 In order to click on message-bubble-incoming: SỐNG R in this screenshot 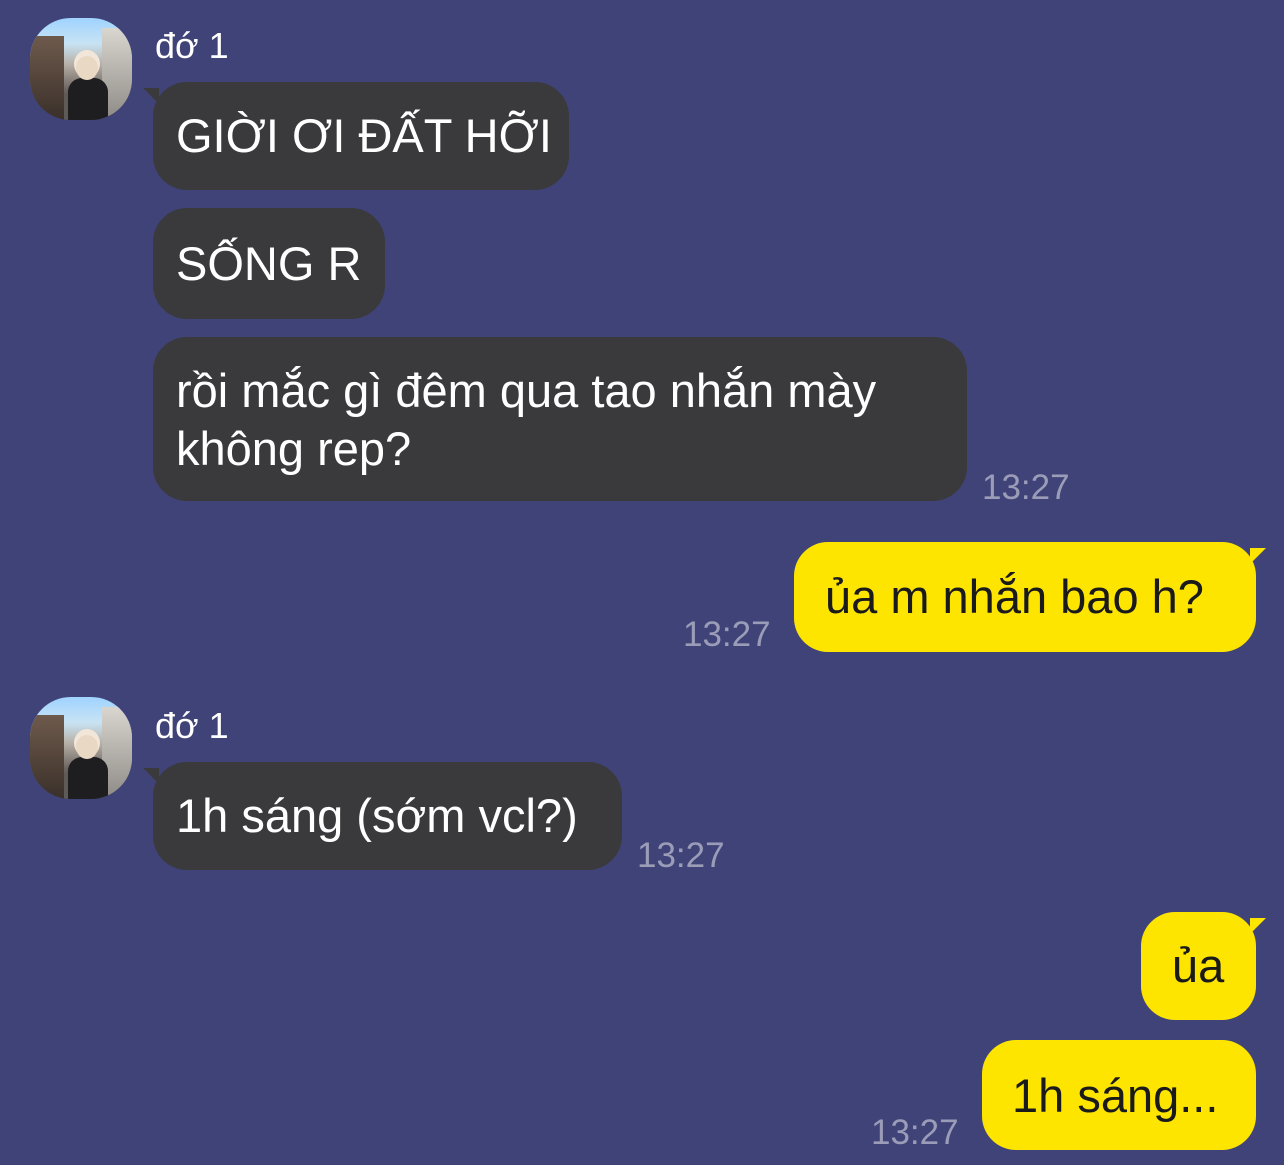, I will do `click(269, 263)`.